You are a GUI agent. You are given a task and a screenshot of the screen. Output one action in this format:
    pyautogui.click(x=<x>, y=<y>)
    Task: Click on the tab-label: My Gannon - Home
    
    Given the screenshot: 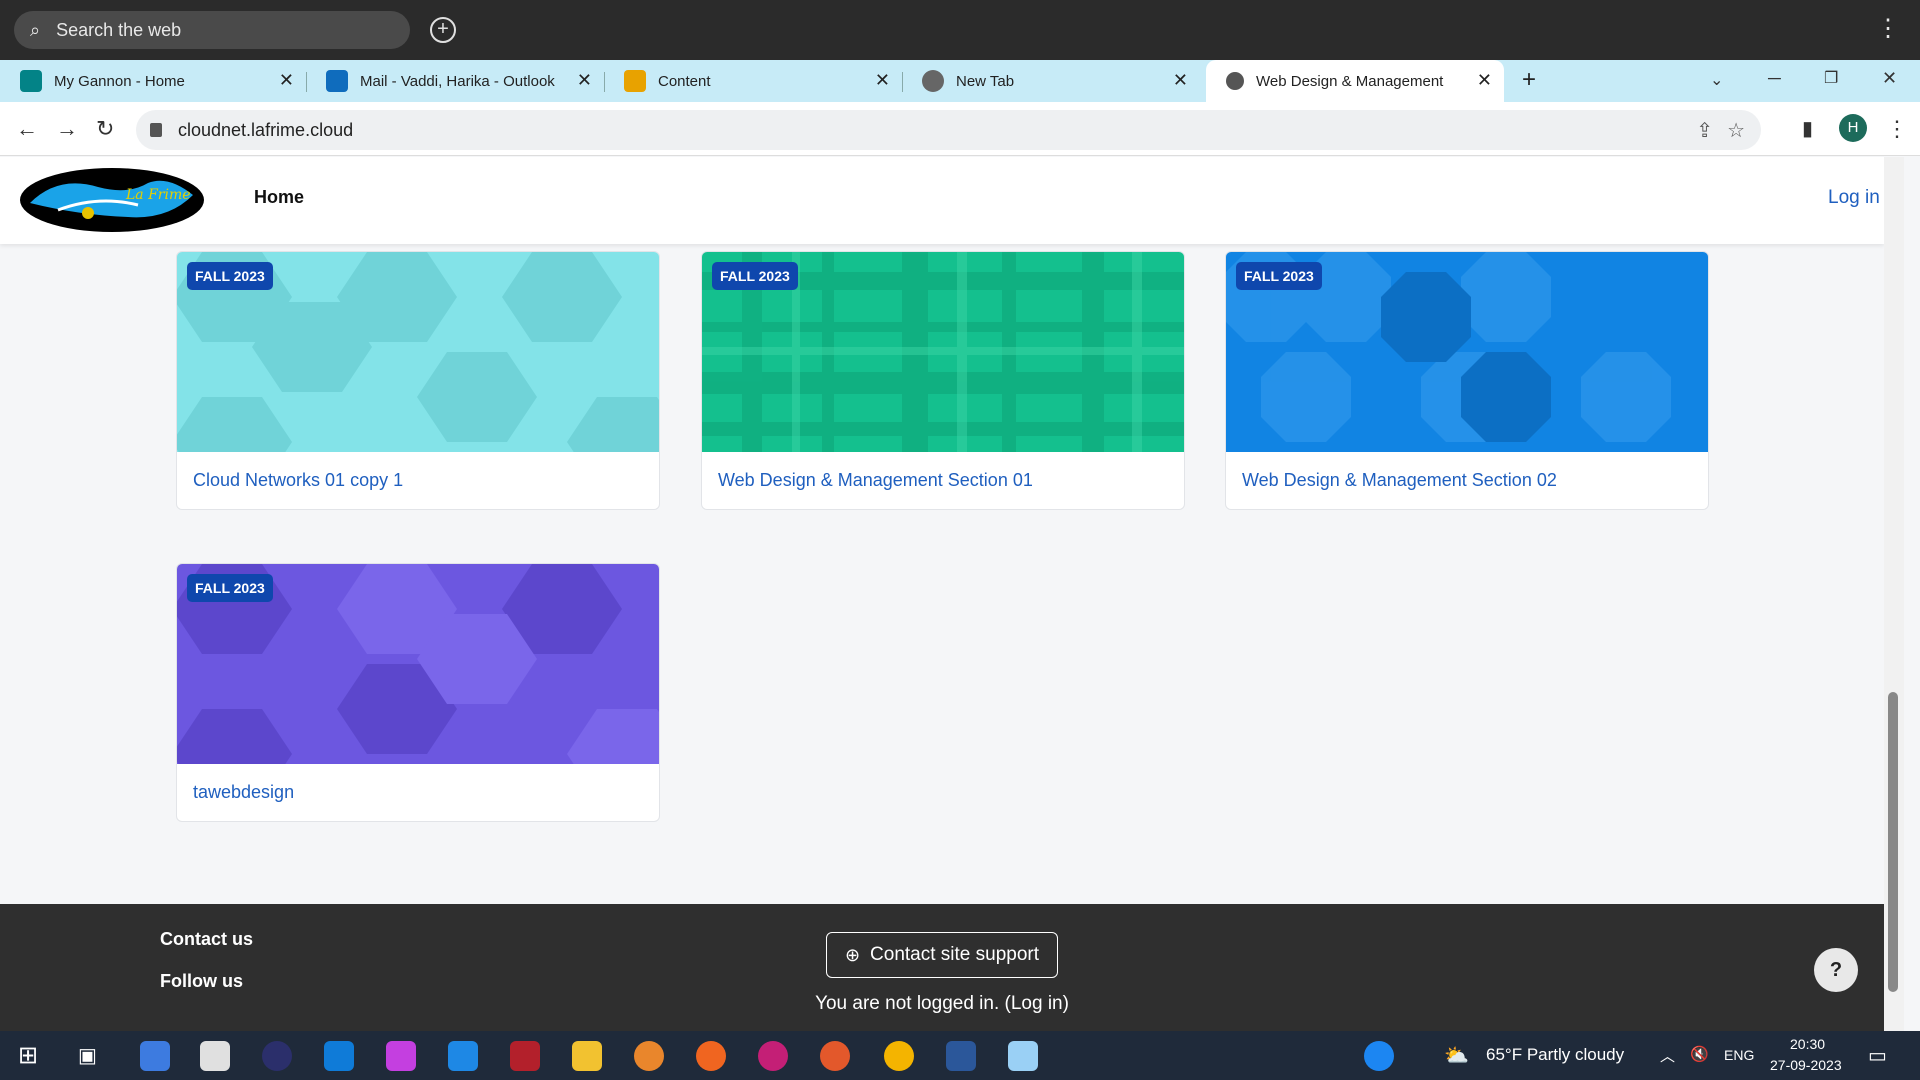 What is the action you would take?
    pyautogui.click(x=119, y=81)
    